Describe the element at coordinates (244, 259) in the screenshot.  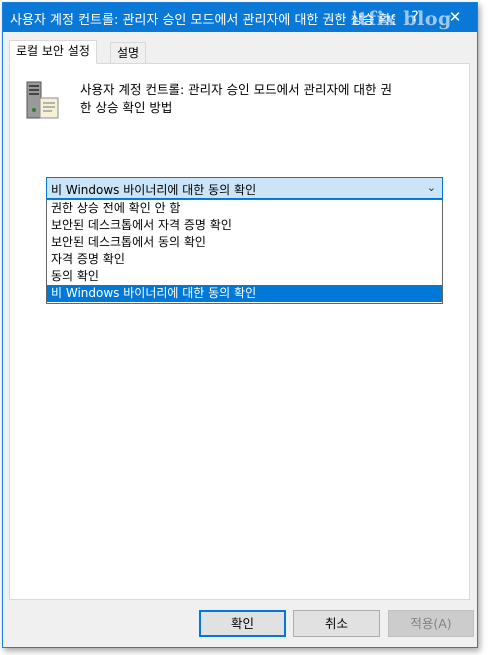
I see `dropdown-option: 자격 증명 확인` at that location.